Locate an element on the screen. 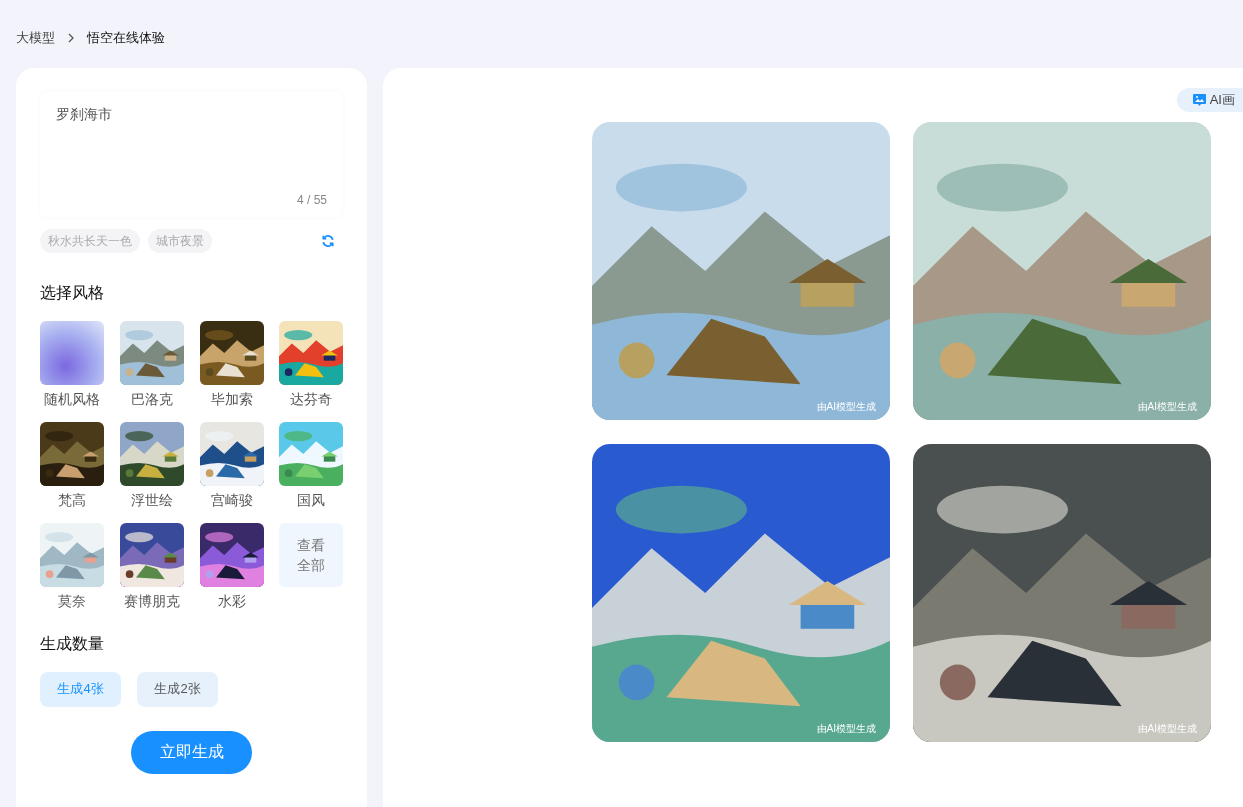  style-label: 赛博朋克 is located at coordinates (151, 601).